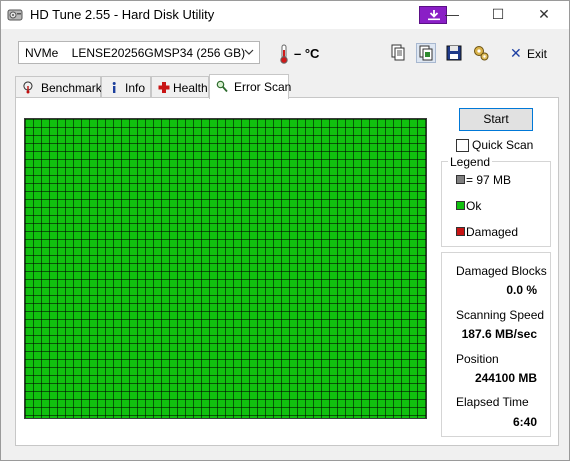  I want to click on legend-swatch-damaged, so click(460, 231).